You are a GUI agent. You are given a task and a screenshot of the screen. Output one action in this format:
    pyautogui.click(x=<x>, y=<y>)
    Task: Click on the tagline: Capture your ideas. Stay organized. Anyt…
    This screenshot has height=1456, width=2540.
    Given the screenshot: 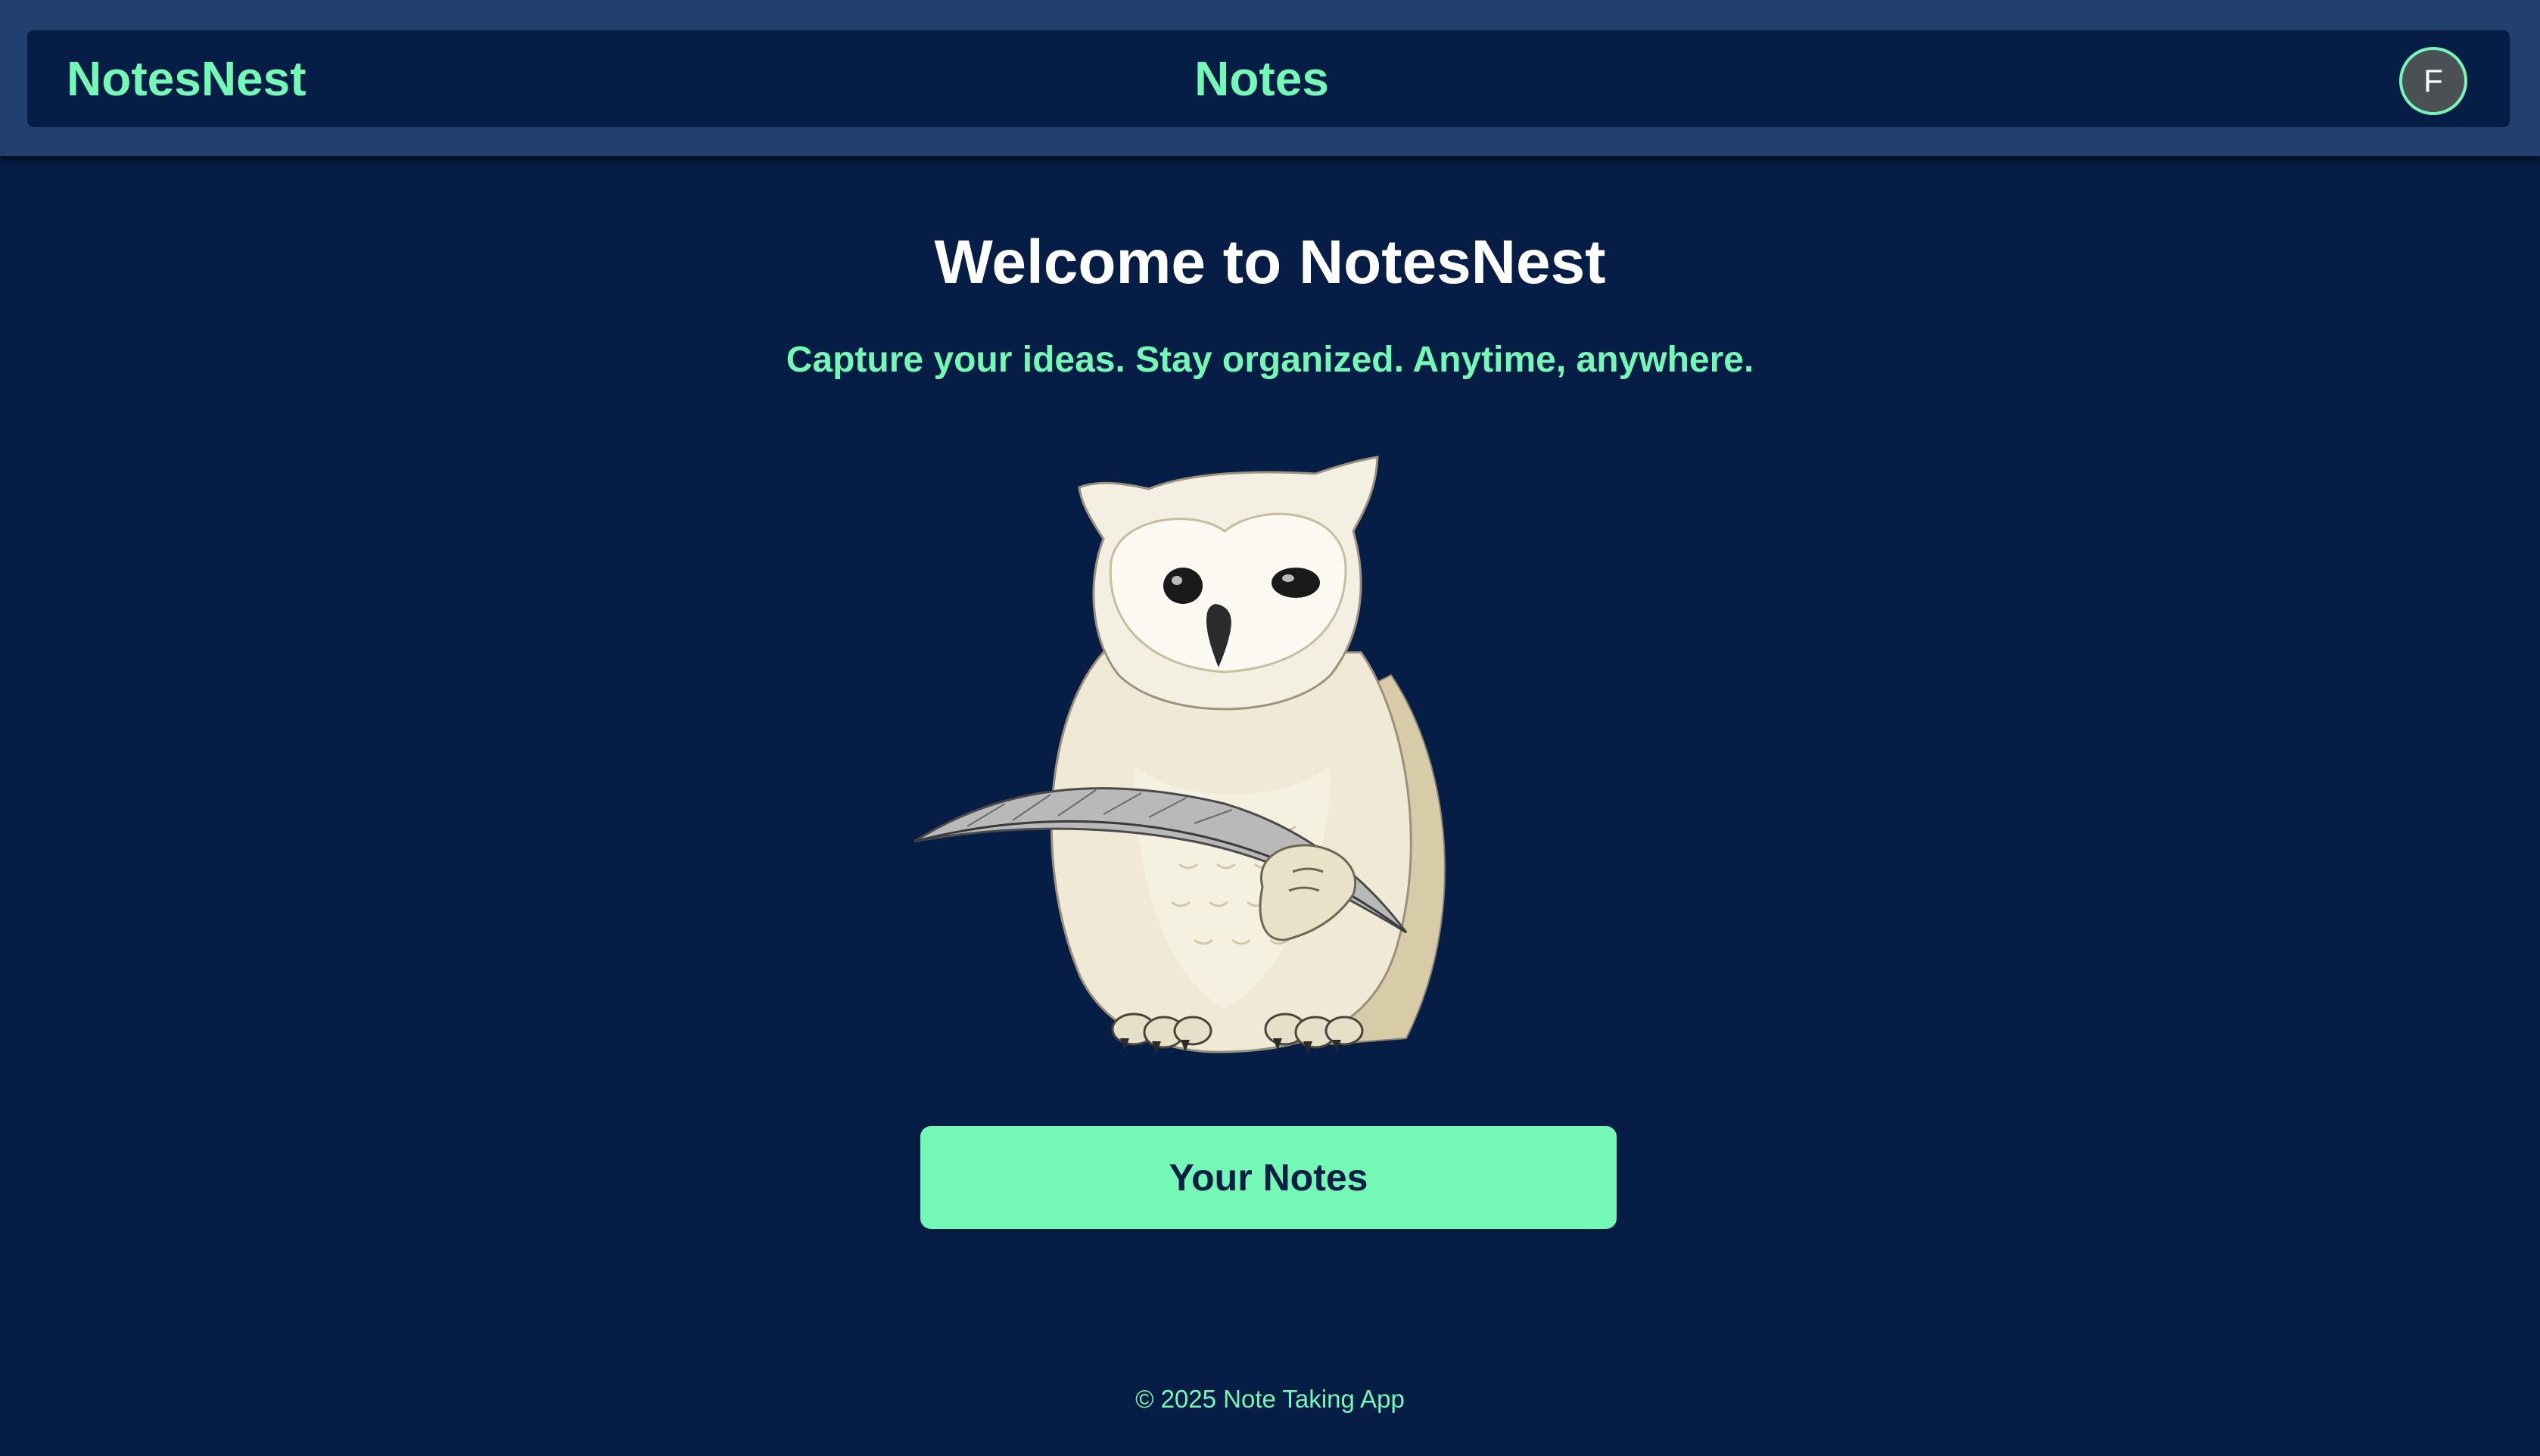 What is the action you would take?
    pyautogui.click(x=1270, y=360)
    